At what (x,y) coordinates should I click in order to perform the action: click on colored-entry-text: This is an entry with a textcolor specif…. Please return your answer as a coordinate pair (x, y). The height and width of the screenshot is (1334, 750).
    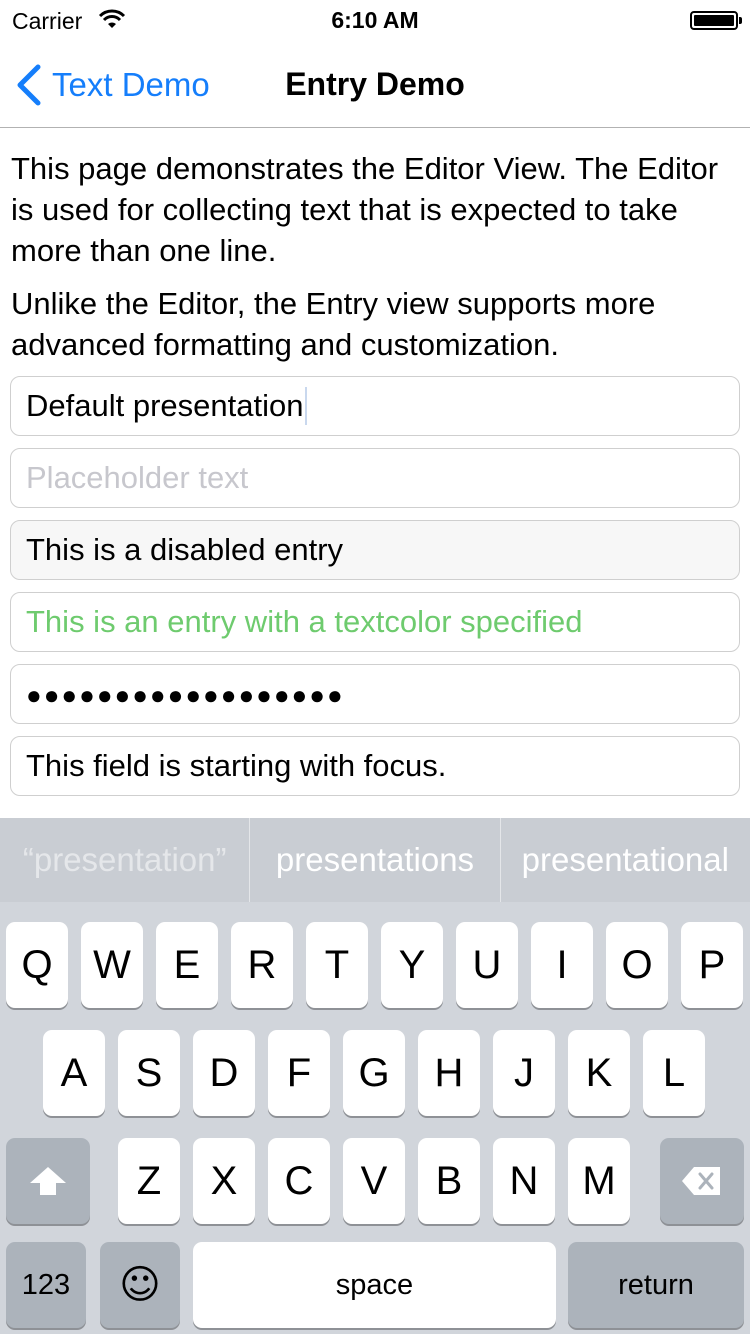
    Looking at the image, I should click on (304, 621).